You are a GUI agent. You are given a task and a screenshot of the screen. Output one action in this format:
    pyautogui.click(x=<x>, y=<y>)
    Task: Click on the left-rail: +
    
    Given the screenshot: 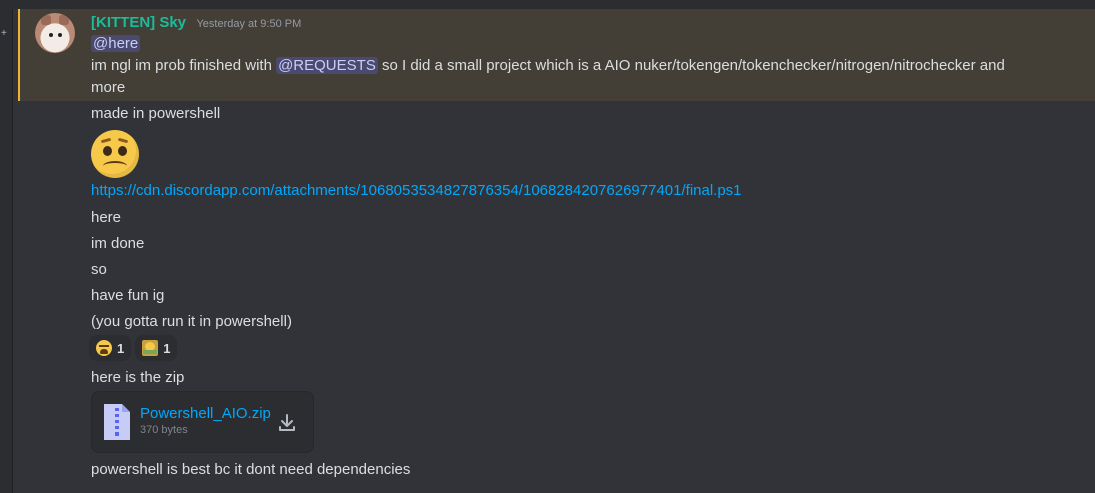 What is the action you would take?
    pyautogui.click(x=6, y=251)
    